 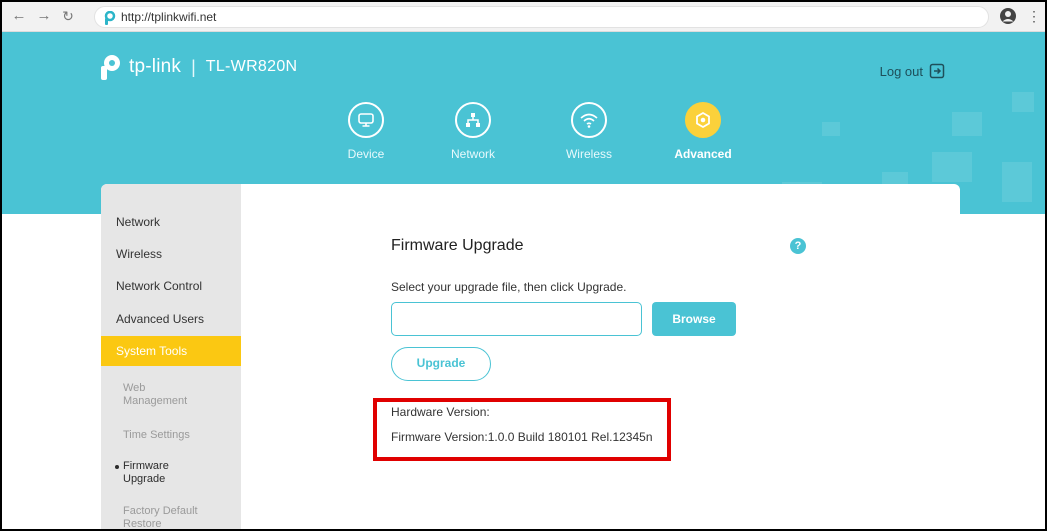 What do you see at coordinates (798, 246) in the screenshot?
I see `help-icon: ?` at bounding box center [798, 246].